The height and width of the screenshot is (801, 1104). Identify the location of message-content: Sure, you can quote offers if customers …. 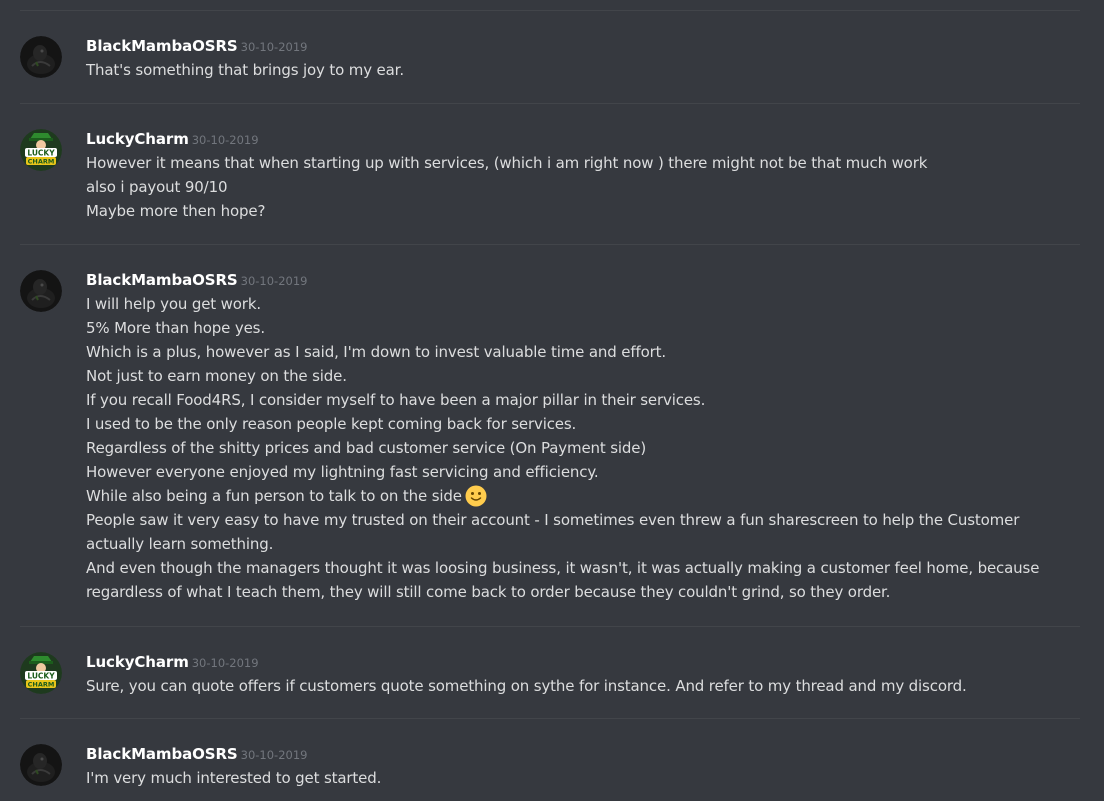
(566, 686).